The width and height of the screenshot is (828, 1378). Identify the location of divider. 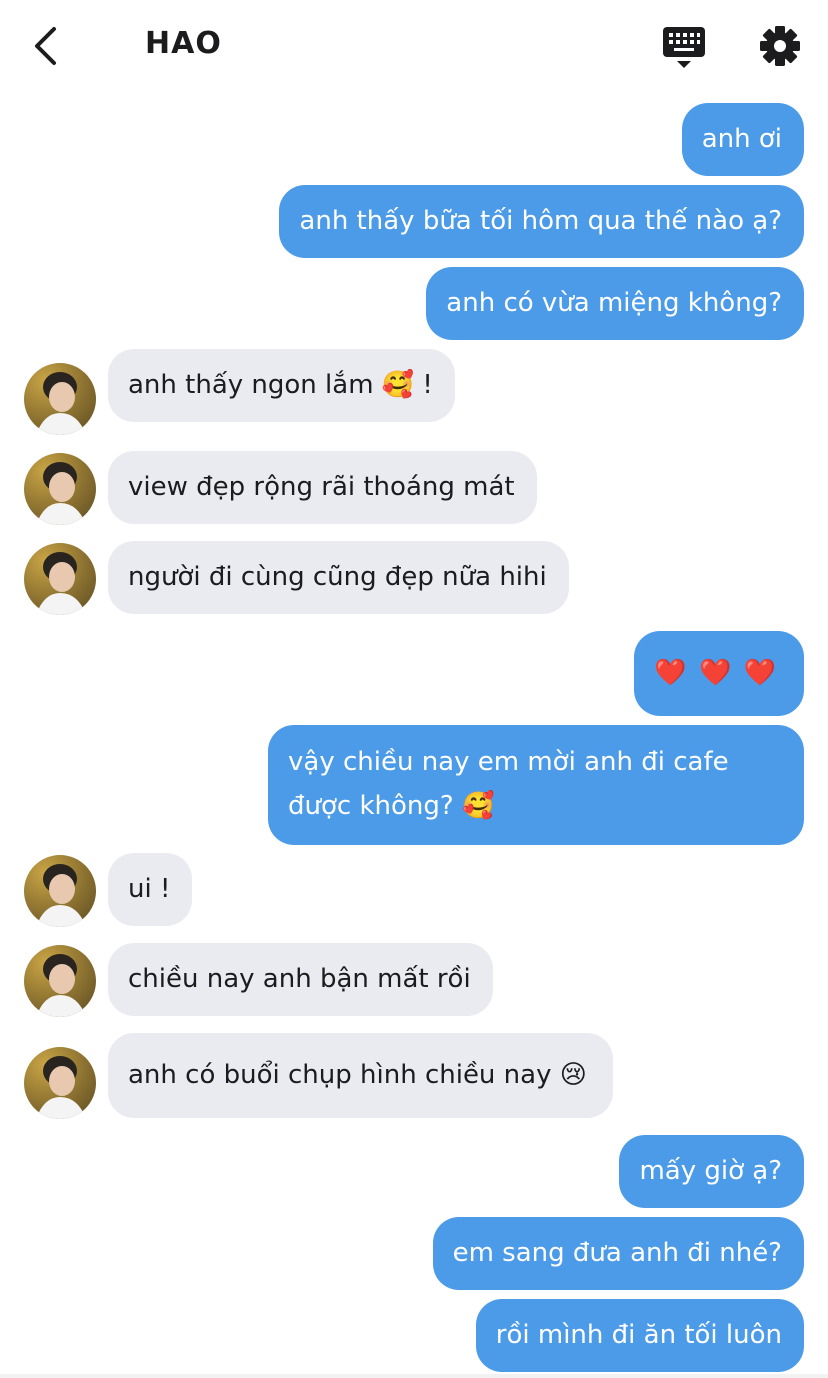
(414, 1376).